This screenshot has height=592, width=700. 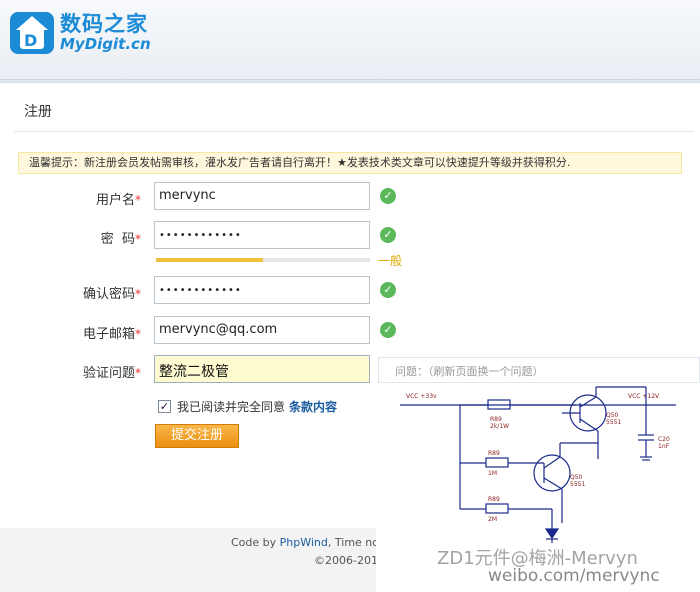 I want to click on q-mid-value: 5551, so click(x=577, y=484).